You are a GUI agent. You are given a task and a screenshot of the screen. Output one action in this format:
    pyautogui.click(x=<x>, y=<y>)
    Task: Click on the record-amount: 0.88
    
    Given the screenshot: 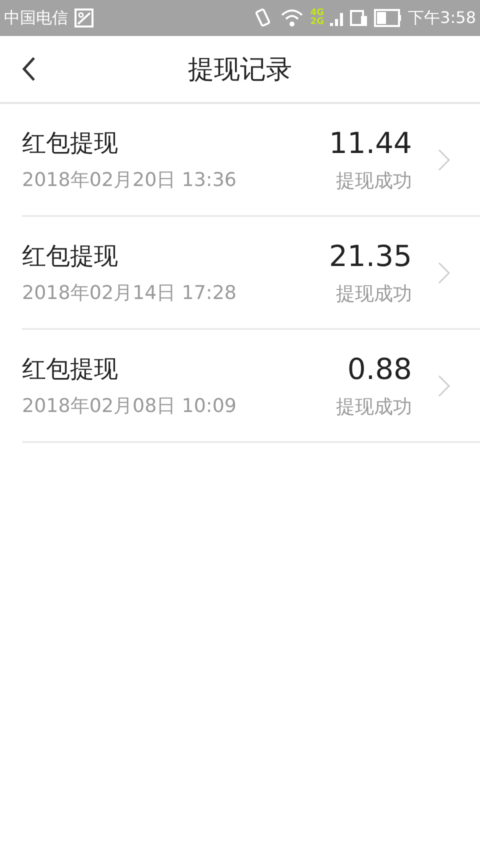 What is the action you would take?
    pyautogui.click(x=379, y=369)
    